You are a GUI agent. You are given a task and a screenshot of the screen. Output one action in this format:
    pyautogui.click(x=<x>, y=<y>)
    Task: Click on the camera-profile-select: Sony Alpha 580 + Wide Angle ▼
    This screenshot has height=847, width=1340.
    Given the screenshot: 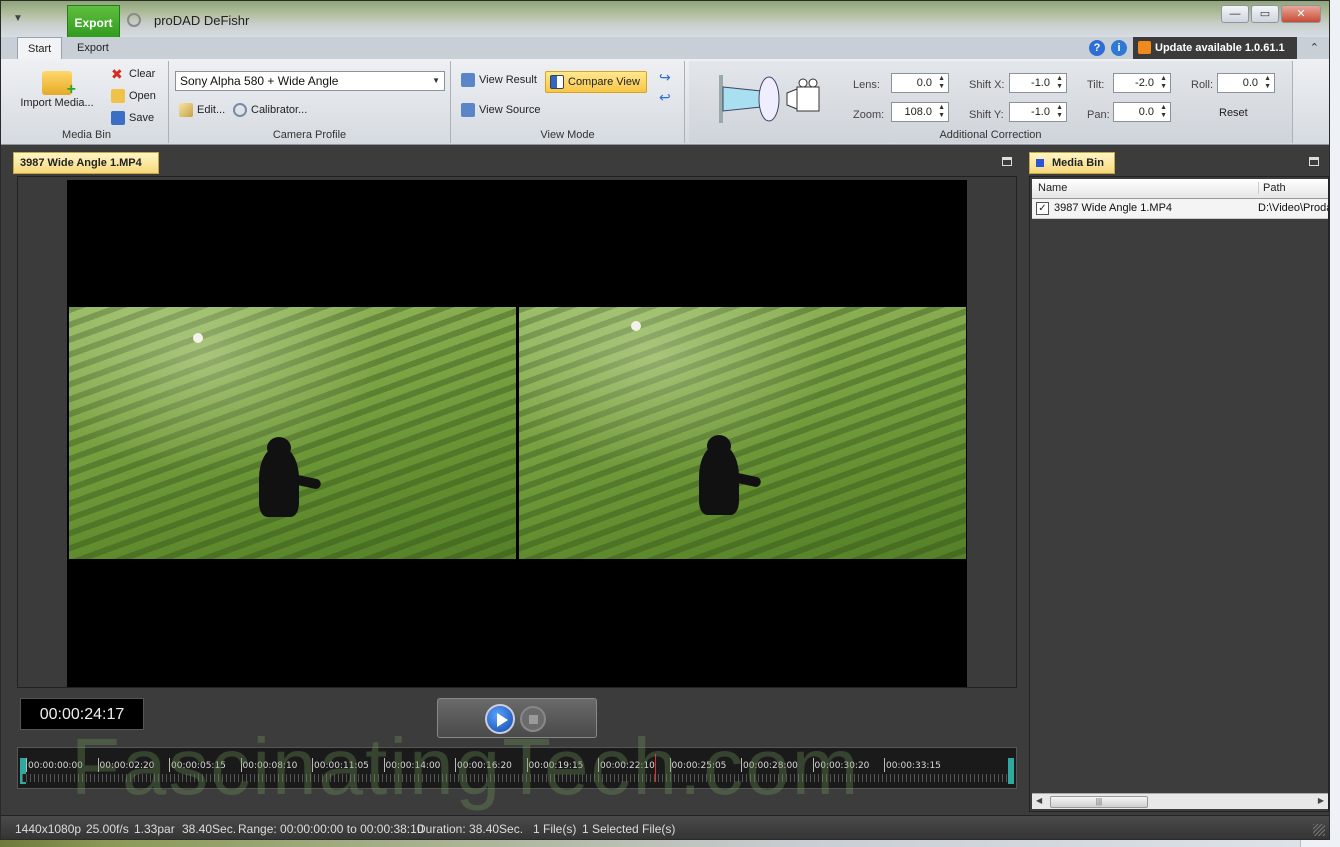 What is the action you would take?
    pyautogui.click(x=310, y=81)
    